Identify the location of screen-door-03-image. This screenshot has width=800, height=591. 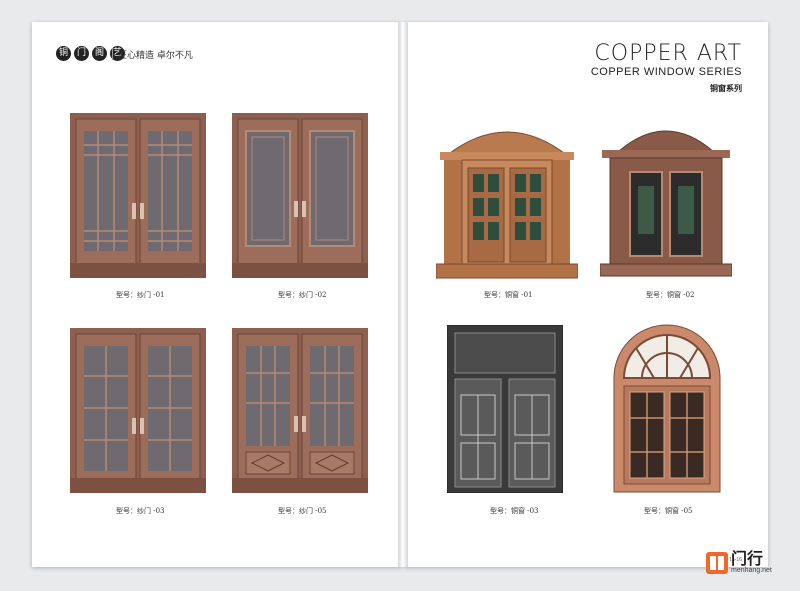
(138, 410).